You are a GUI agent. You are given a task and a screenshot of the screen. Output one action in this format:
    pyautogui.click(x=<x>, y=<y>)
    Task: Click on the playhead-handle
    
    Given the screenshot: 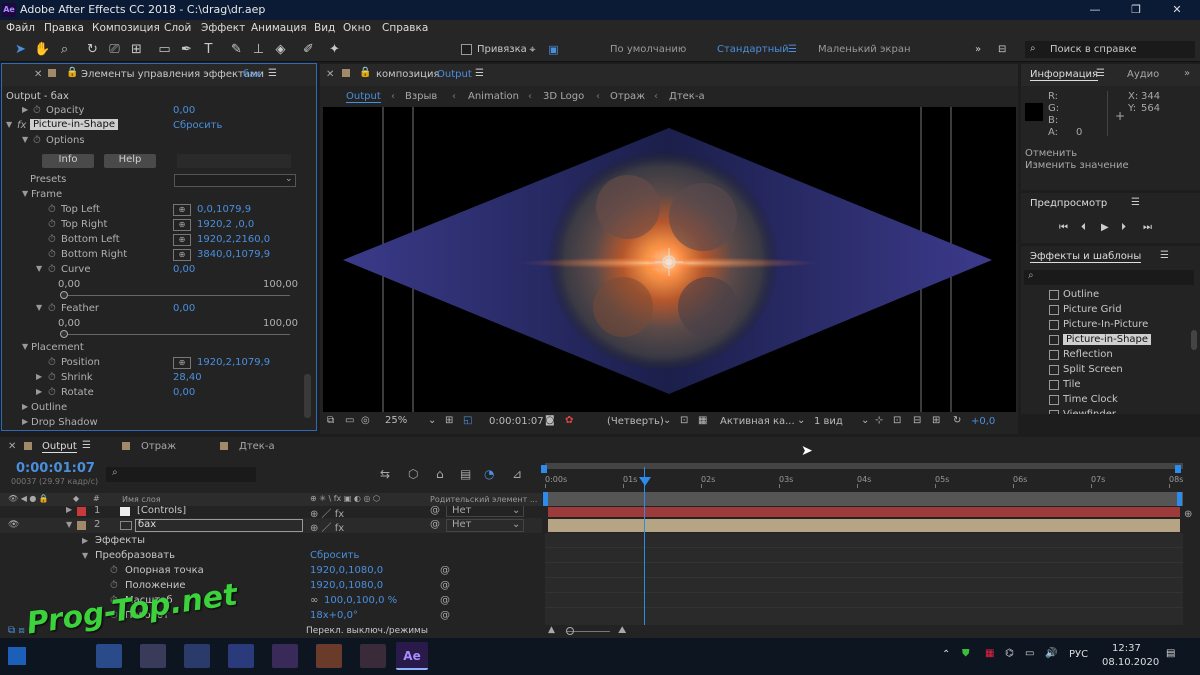 What is the action you would take?
    pyautogui.click(x=645, y=481)
    